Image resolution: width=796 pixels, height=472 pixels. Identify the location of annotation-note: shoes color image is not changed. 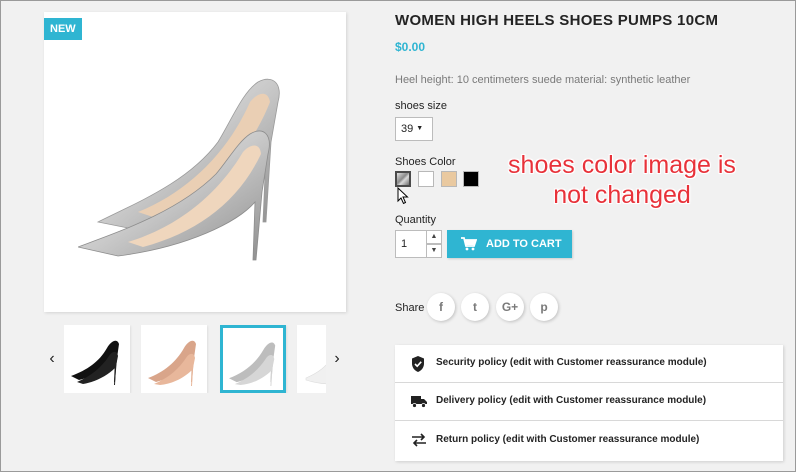
(622, 180).